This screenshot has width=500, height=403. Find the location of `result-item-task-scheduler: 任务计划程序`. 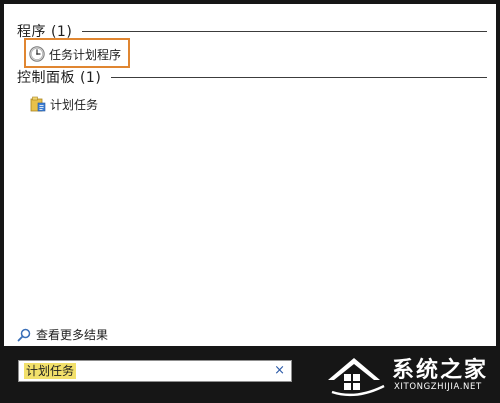

result-item-task-scheduler: 任务计划程序 is located at coordinates (77, 54).